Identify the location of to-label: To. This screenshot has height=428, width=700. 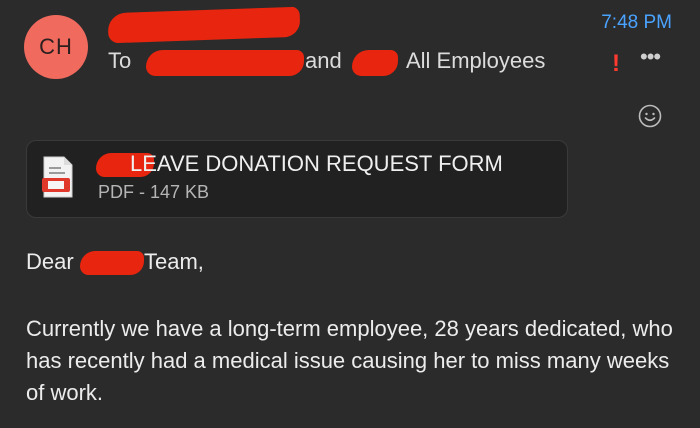
(120, 60).